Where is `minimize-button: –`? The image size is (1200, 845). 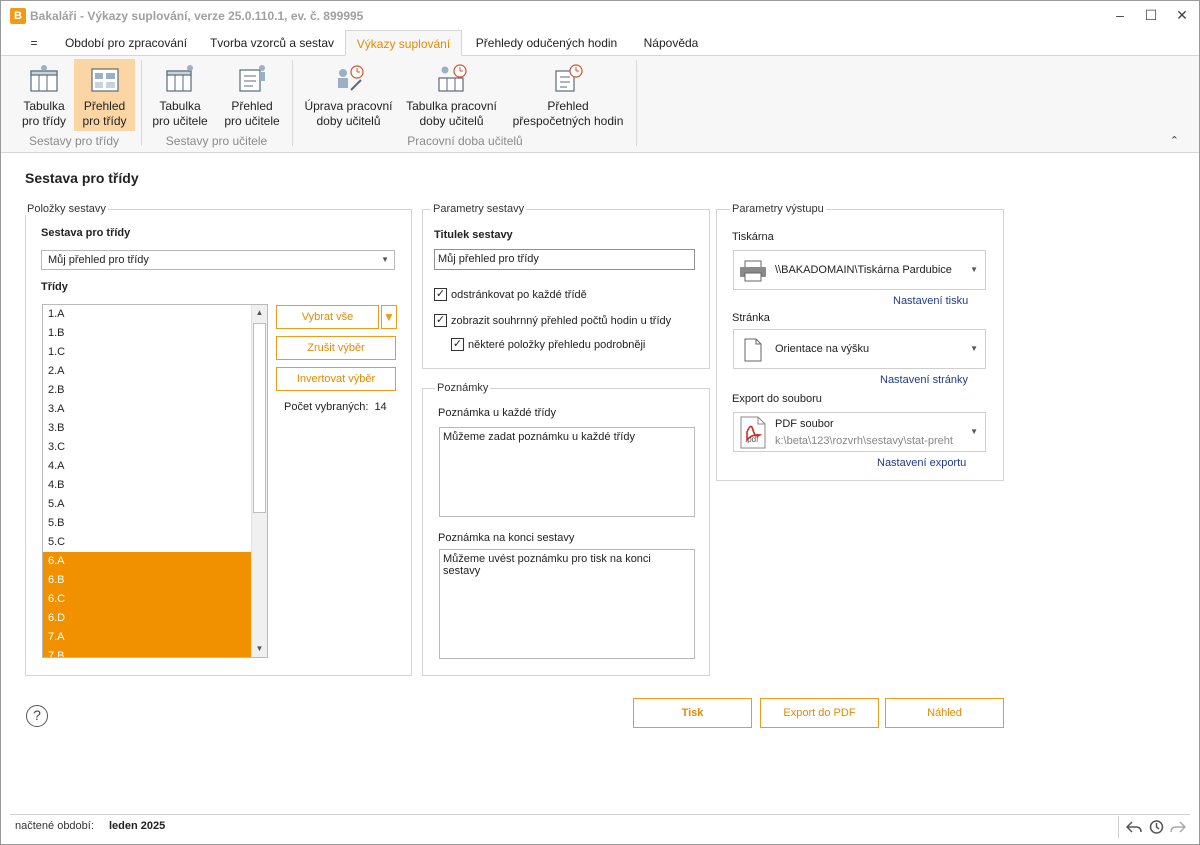
minimize-button: – is located at coordinates (1120, 15).